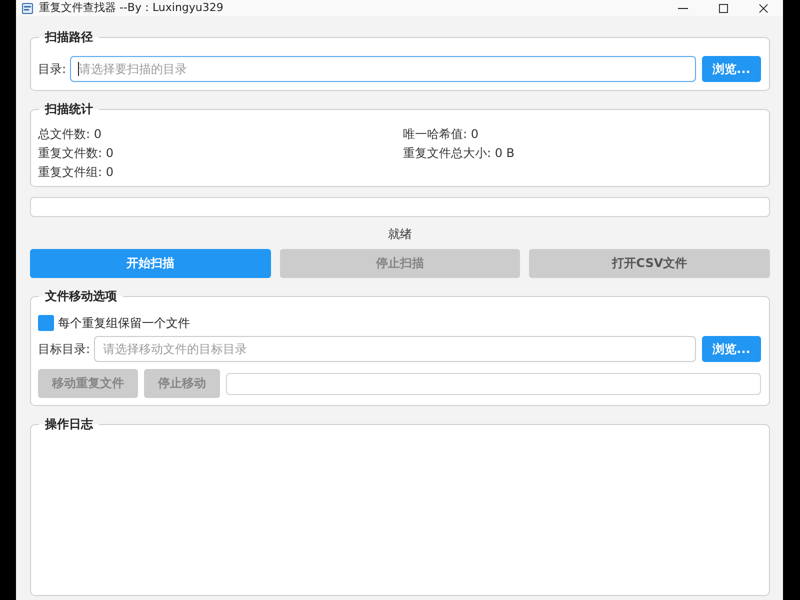 The image size is (800, 600). Describe the element at coordinates (131, 8) in the screenshot. I see `window-title: 重复文件查找器 --By：Luxingyu329` at that location.